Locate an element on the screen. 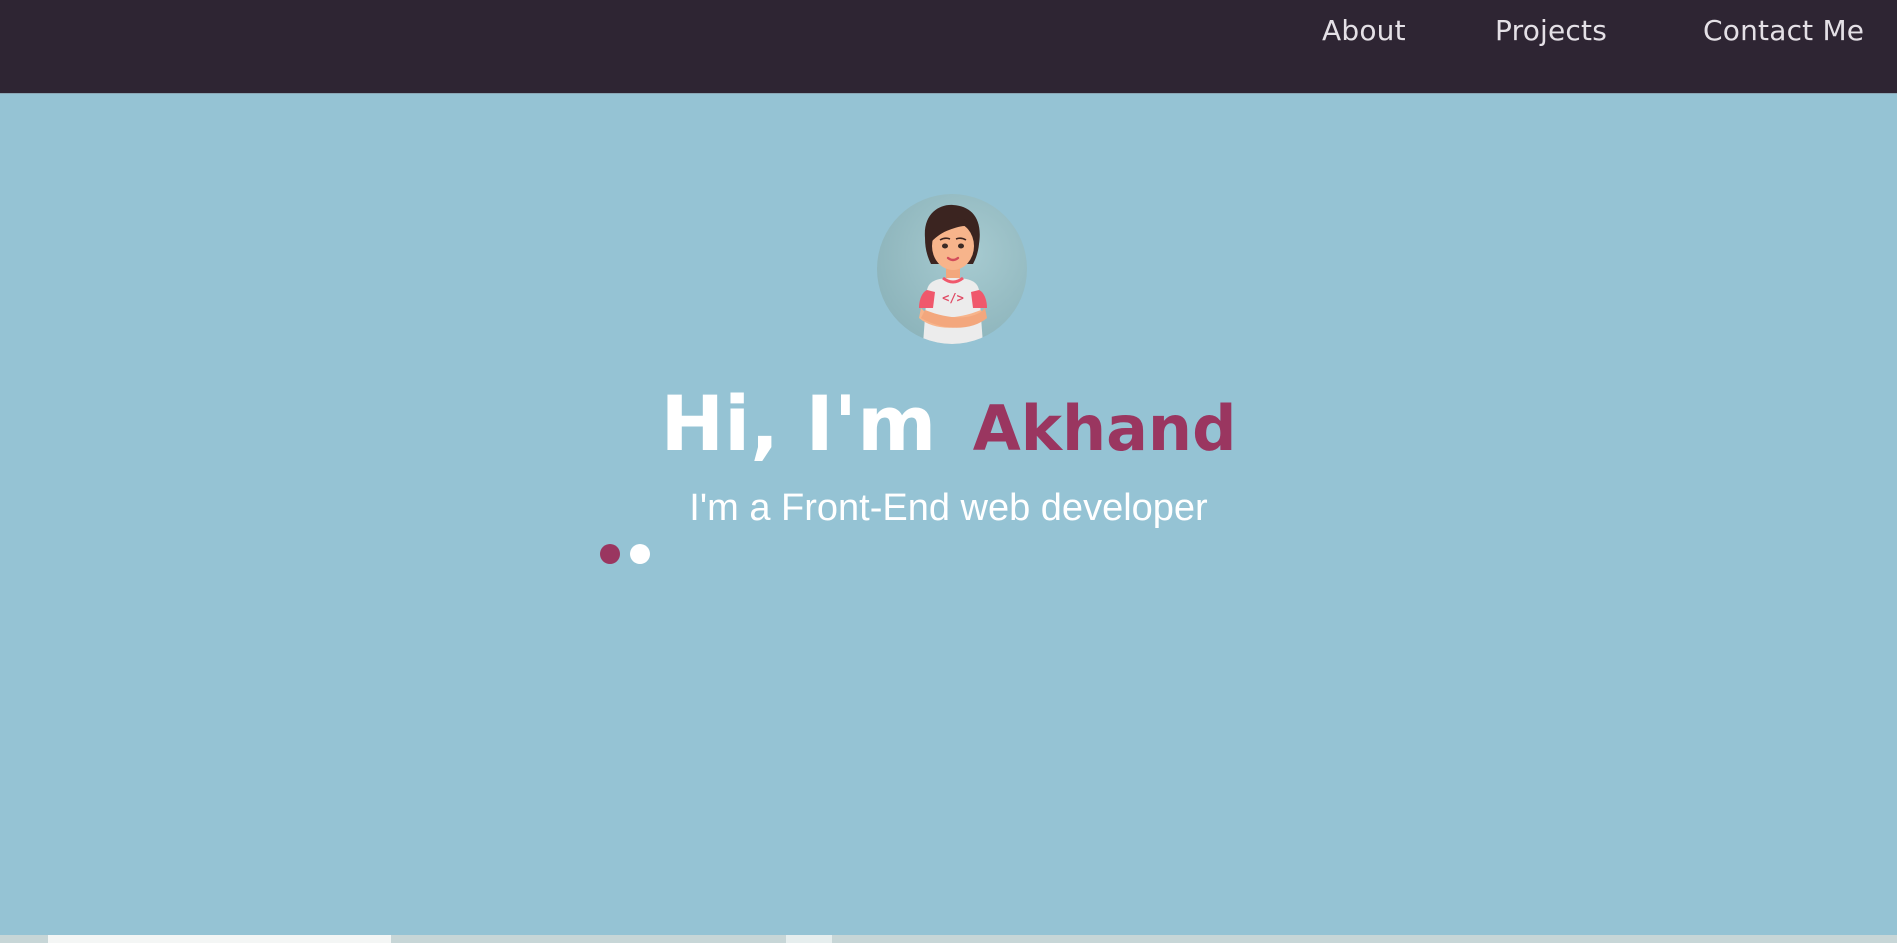 This screenshot has width=1897, height=943. hero-heading: Hi, I'm Akhand is located at coordinates (948, 426).